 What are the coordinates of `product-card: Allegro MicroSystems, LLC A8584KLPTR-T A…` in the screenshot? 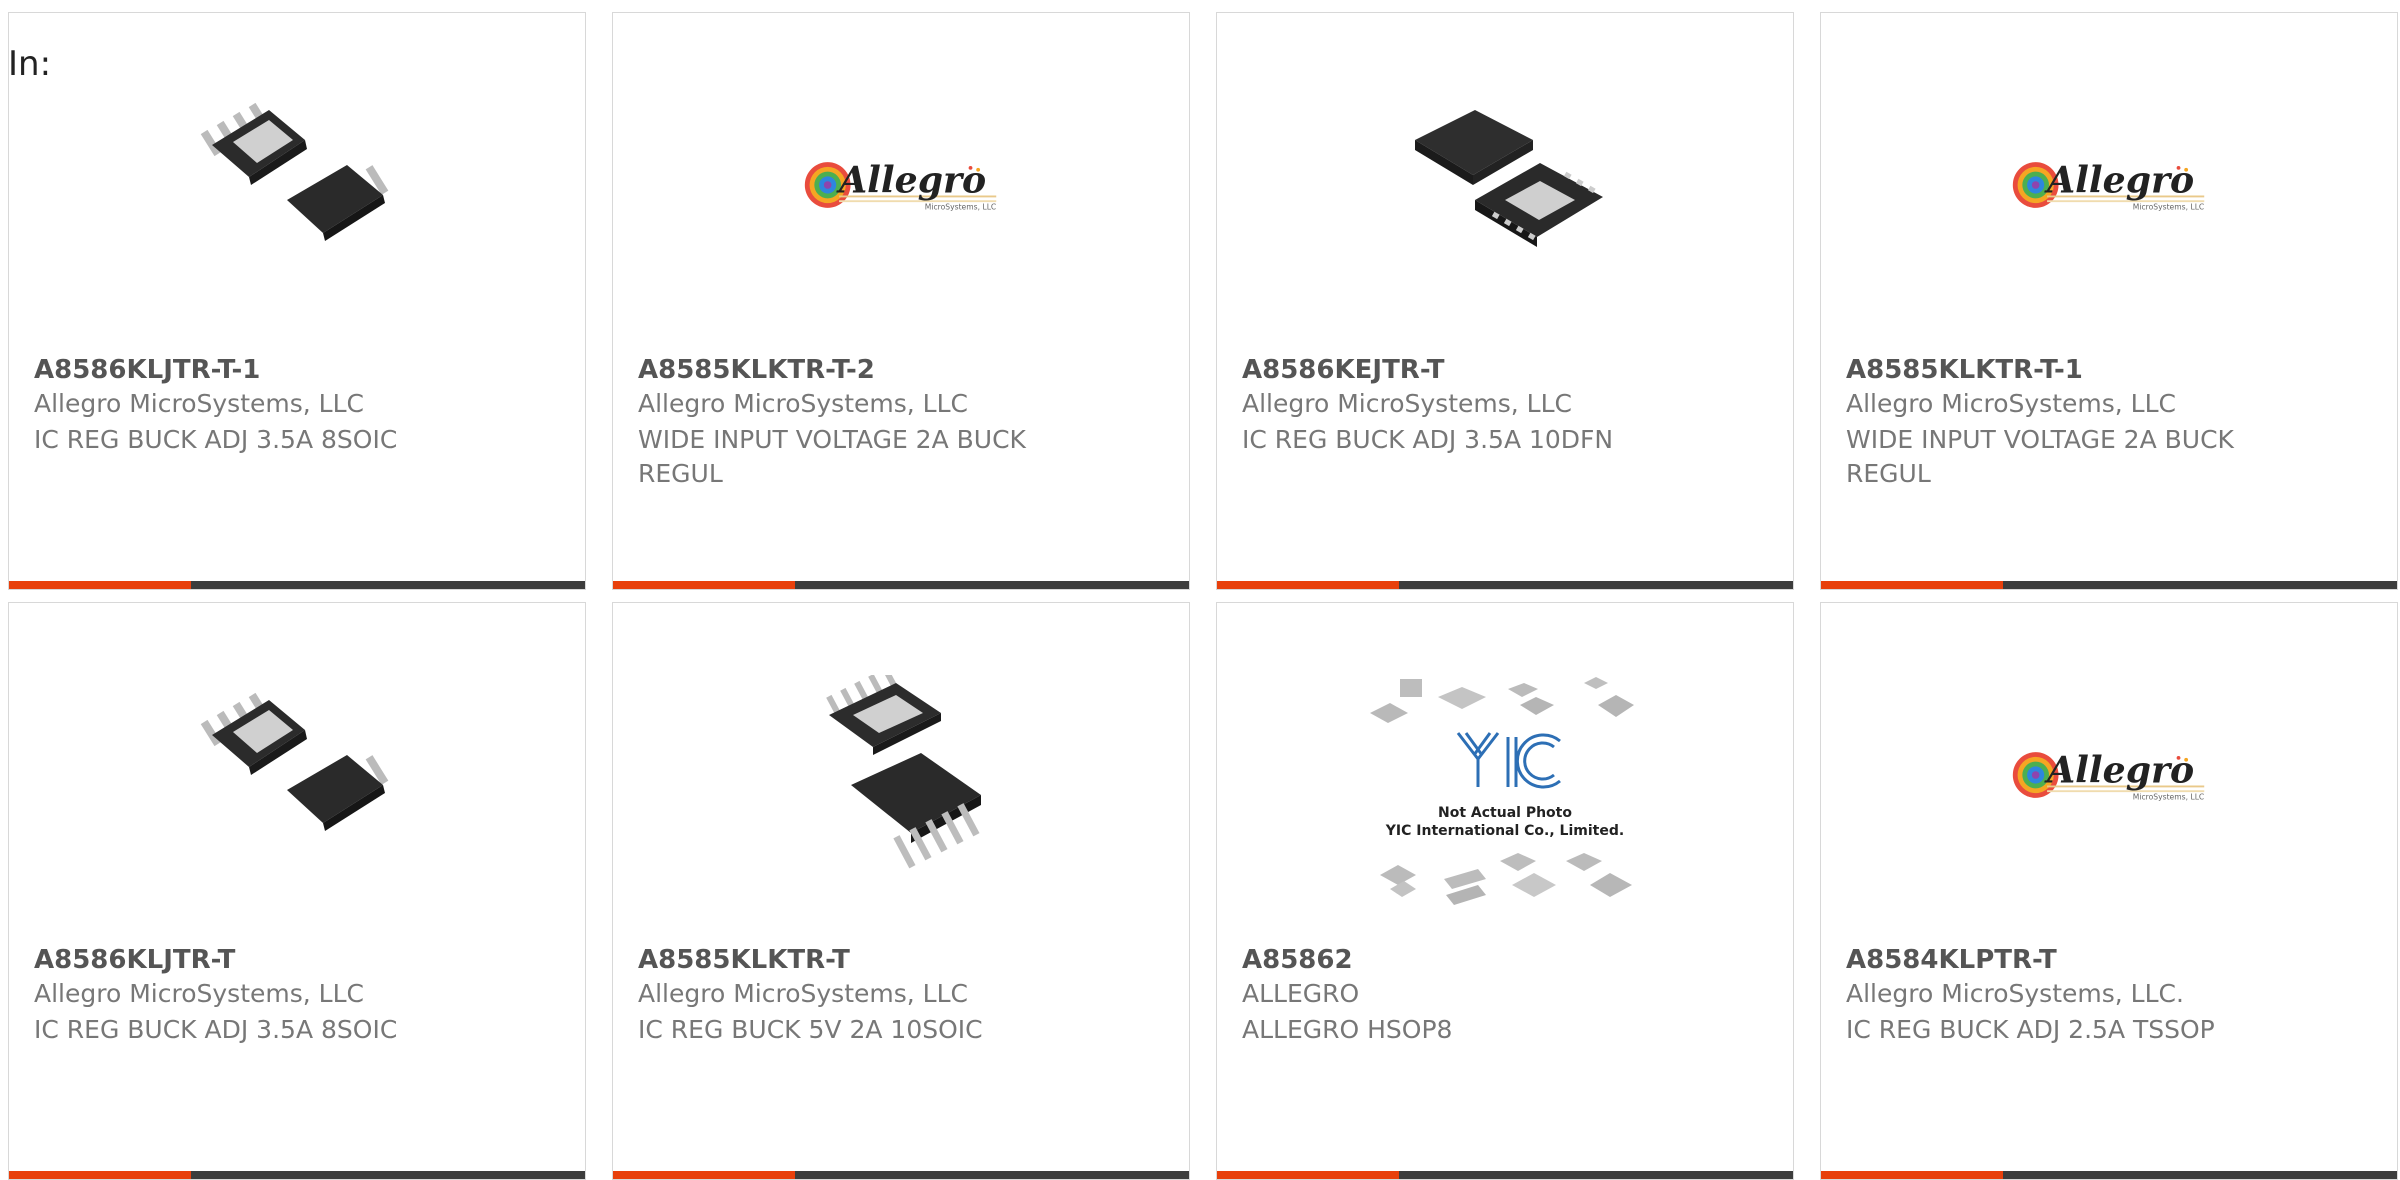 It's located at (2109, 891).